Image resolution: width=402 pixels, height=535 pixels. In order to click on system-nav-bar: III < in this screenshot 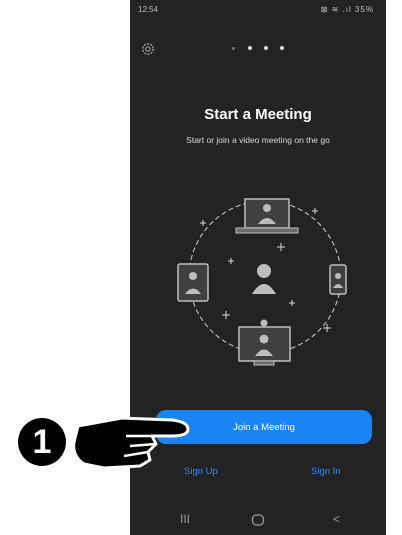, I will do `click(258, 522)`.